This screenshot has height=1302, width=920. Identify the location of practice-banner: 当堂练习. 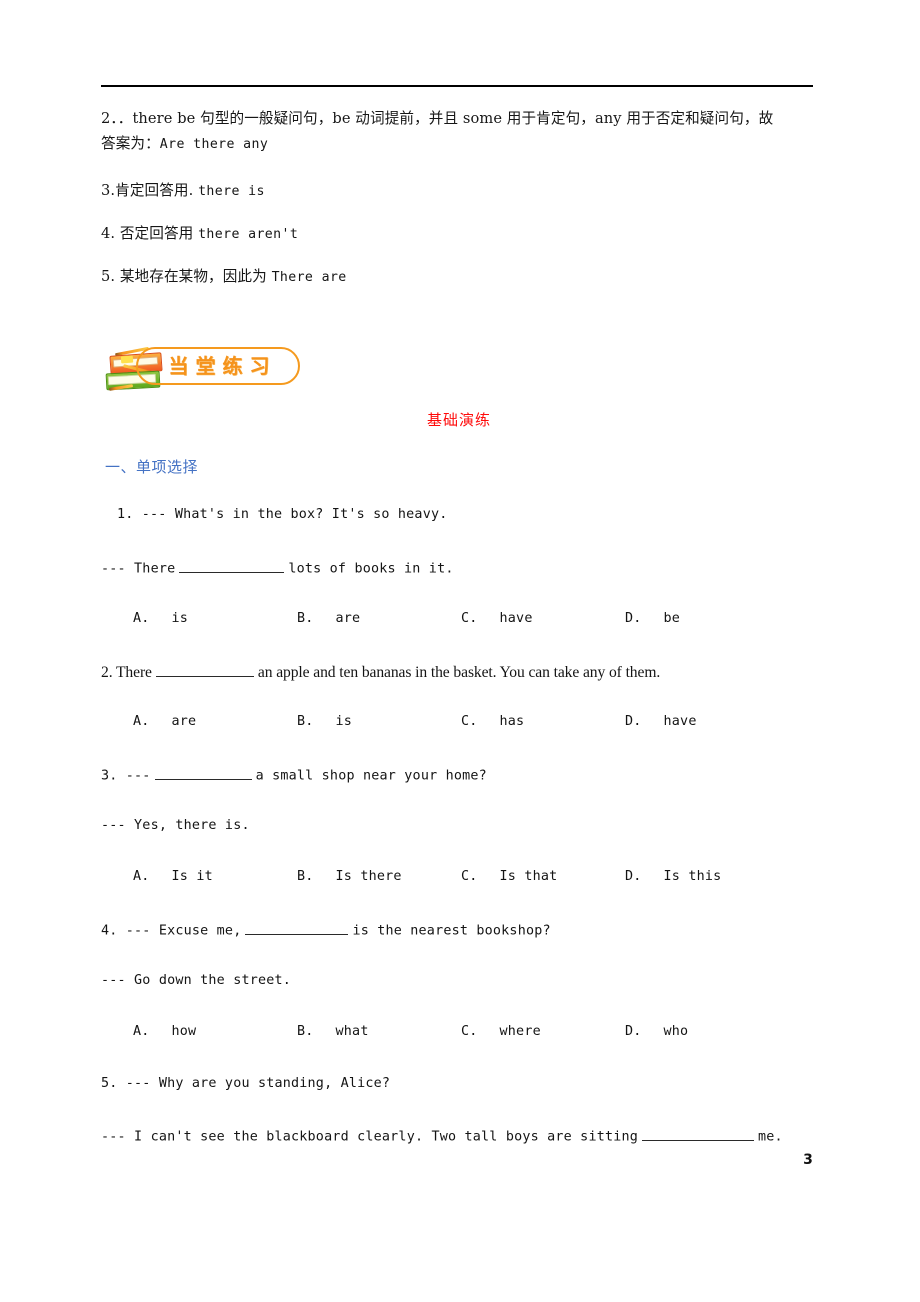
(205, 369).